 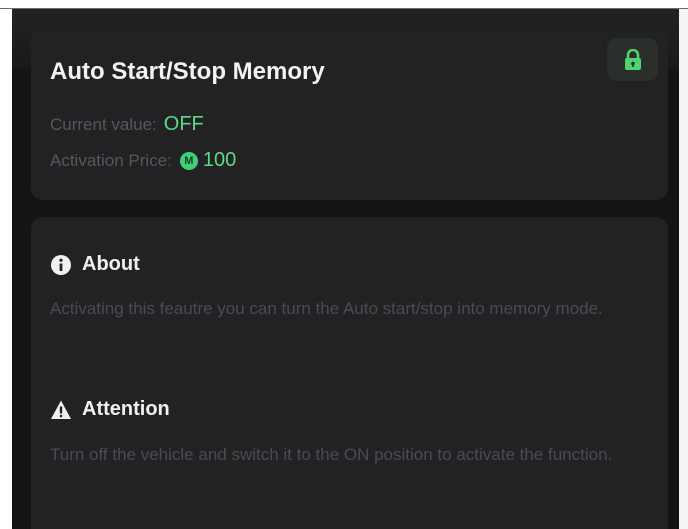 I want to click on attention-heading: Attention, so click(x=110, y=409).